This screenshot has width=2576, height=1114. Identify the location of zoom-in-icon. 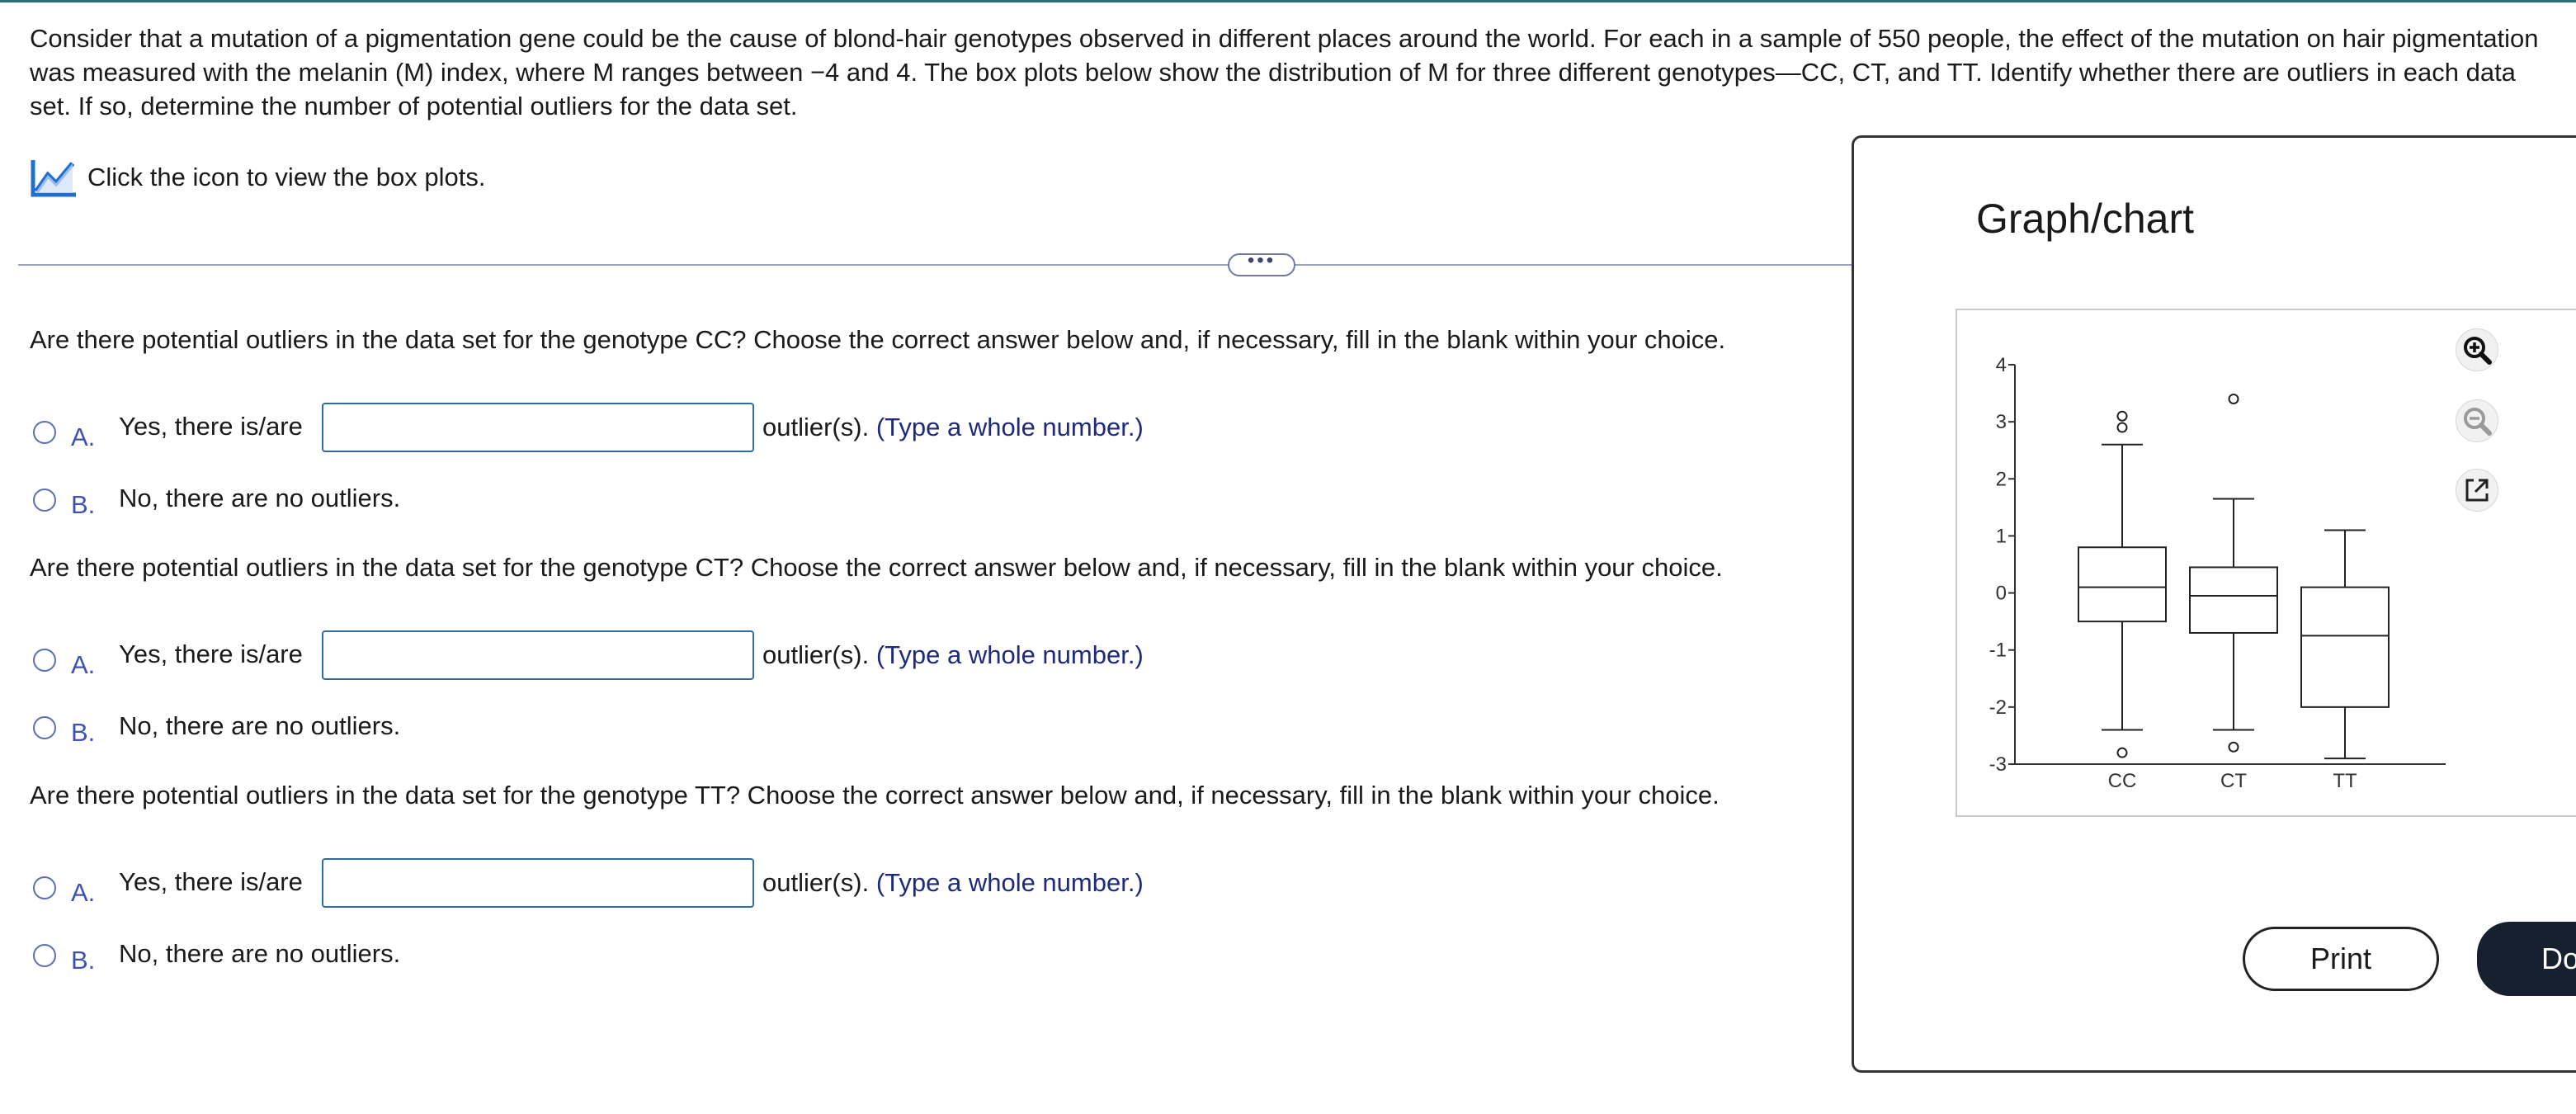
(2478, 351).